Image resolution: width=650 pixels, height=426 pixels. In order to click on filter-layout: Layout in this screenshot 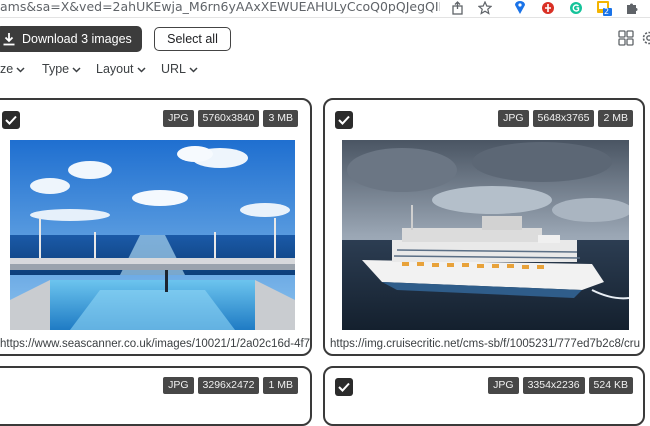, I will do `click(121, 69)`.